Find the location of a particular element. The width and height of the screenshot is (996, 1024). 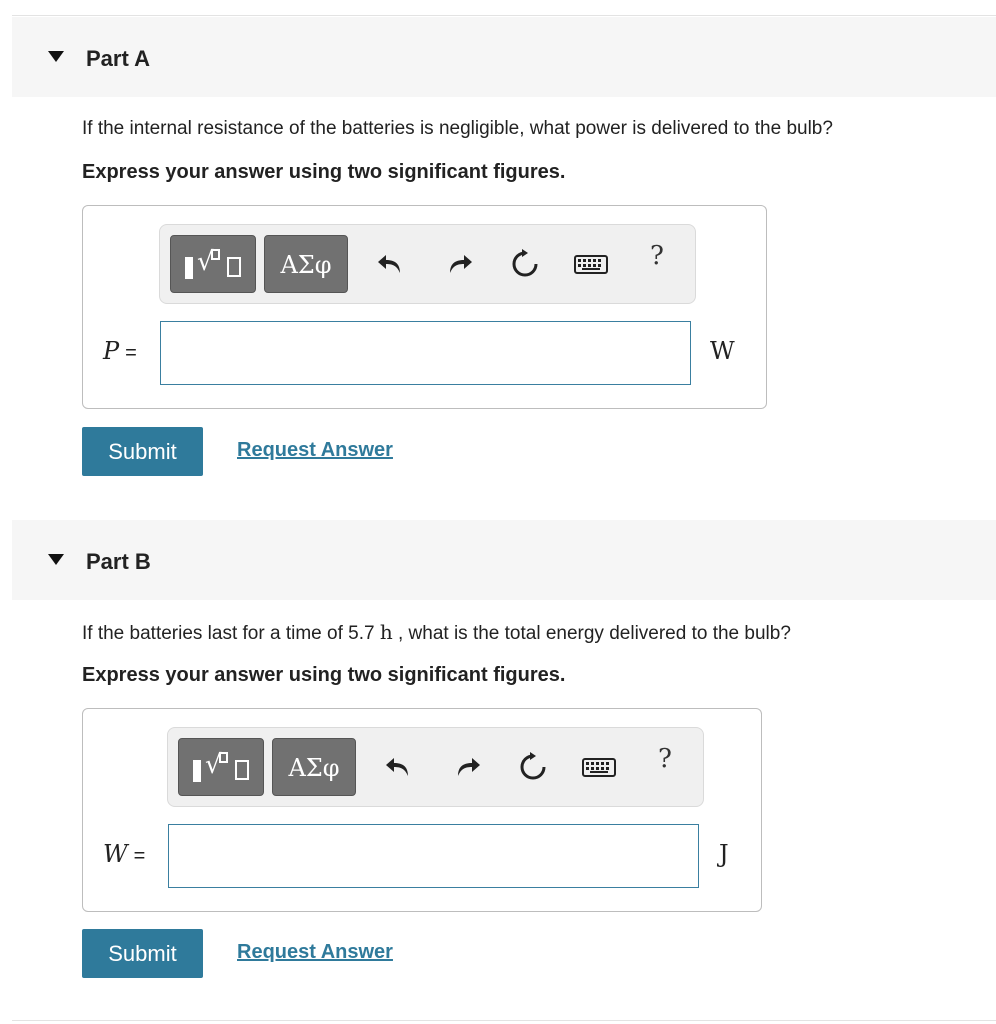

part-b-unit: J is located at coordinates (724, 854).